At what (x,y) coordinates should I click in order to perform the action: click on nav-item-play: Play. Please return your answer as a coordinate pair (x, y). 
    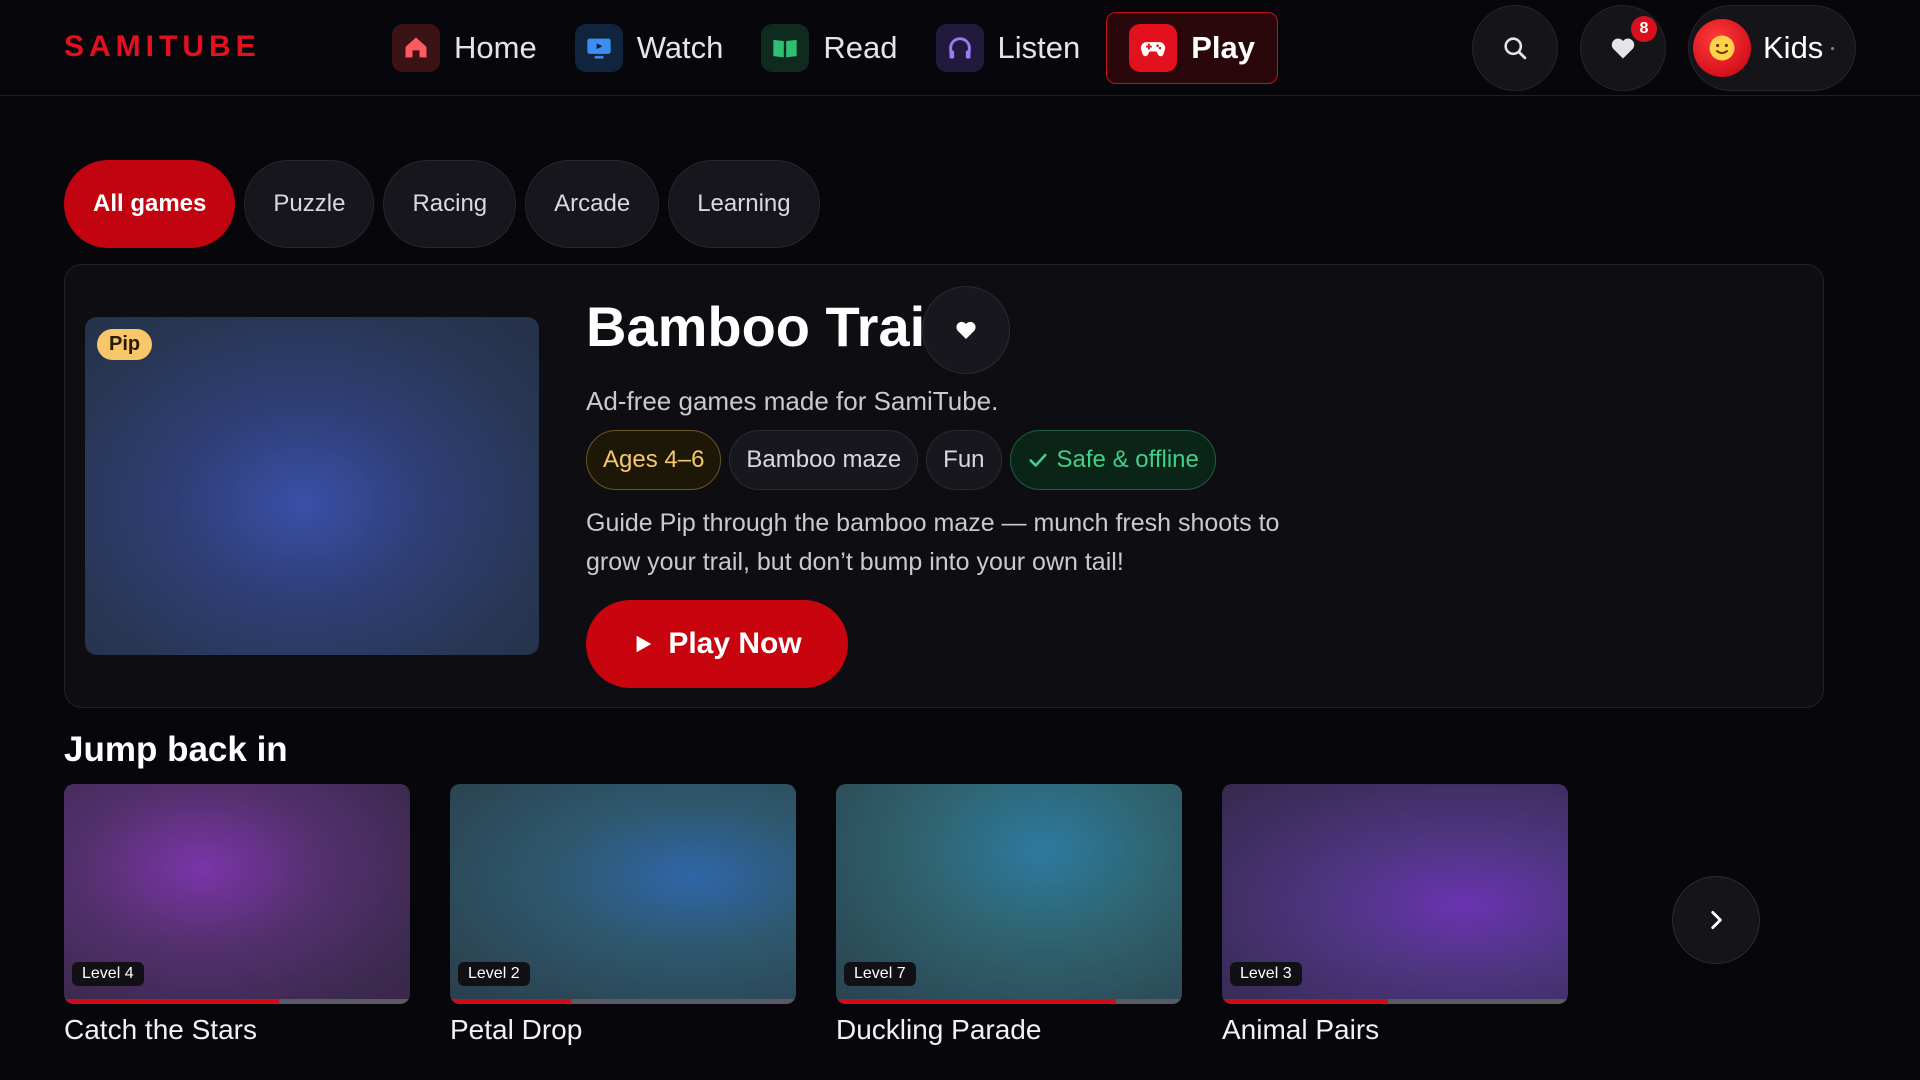
    Looking at the image, I should click on (1192, 48).